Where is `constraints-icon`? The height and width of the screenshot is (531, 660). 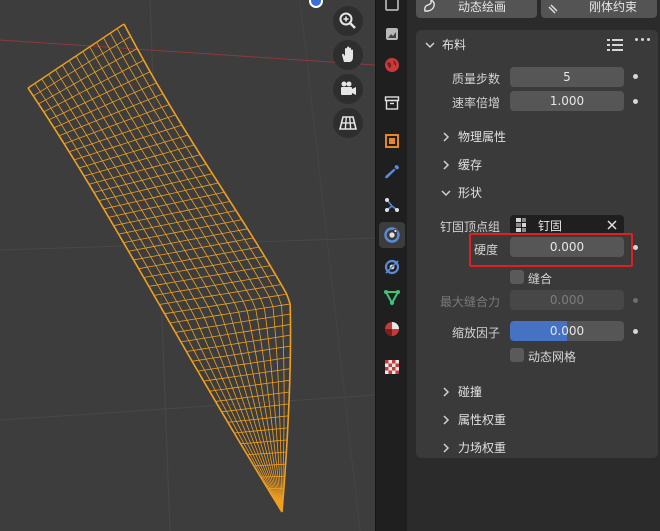
constraints-icon is located at coordinates (392, 267).